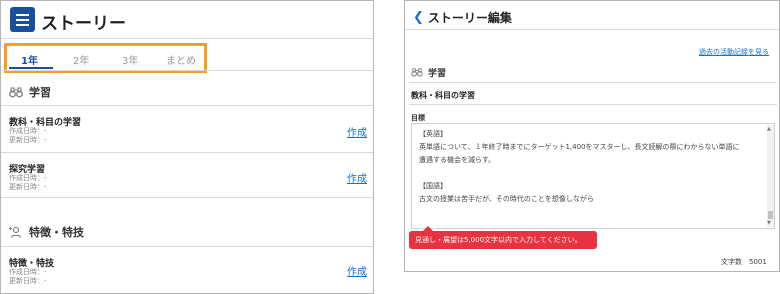  I want to click on page-title: ストーリー, so click(83, 24).